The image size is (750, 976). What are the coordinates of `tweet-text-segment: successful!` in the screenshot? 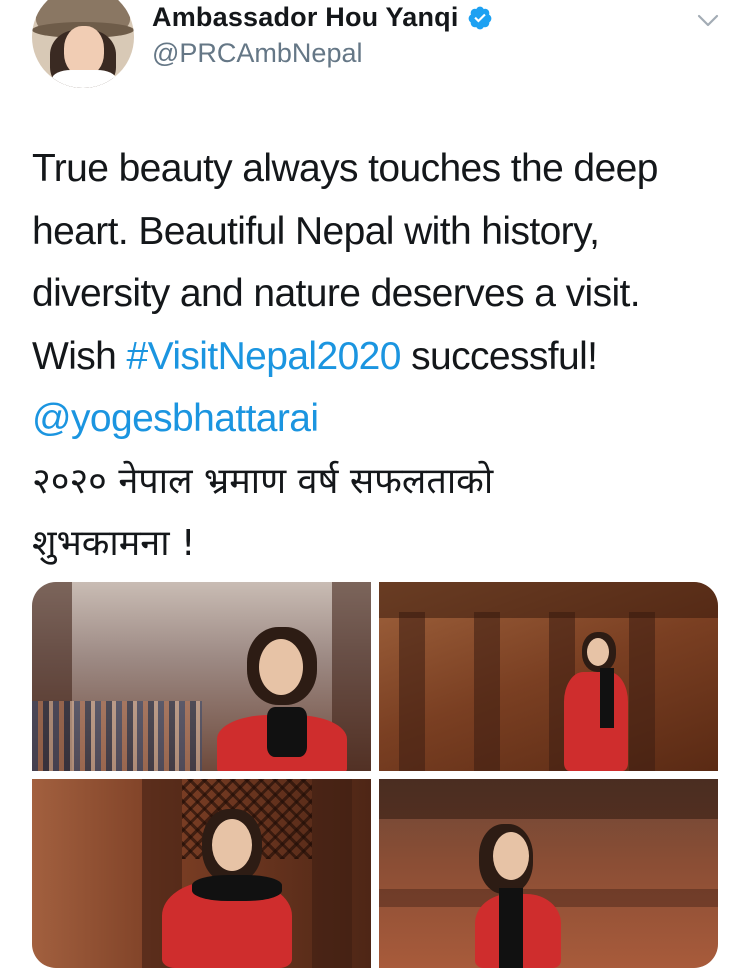 It's located at (499, 356).